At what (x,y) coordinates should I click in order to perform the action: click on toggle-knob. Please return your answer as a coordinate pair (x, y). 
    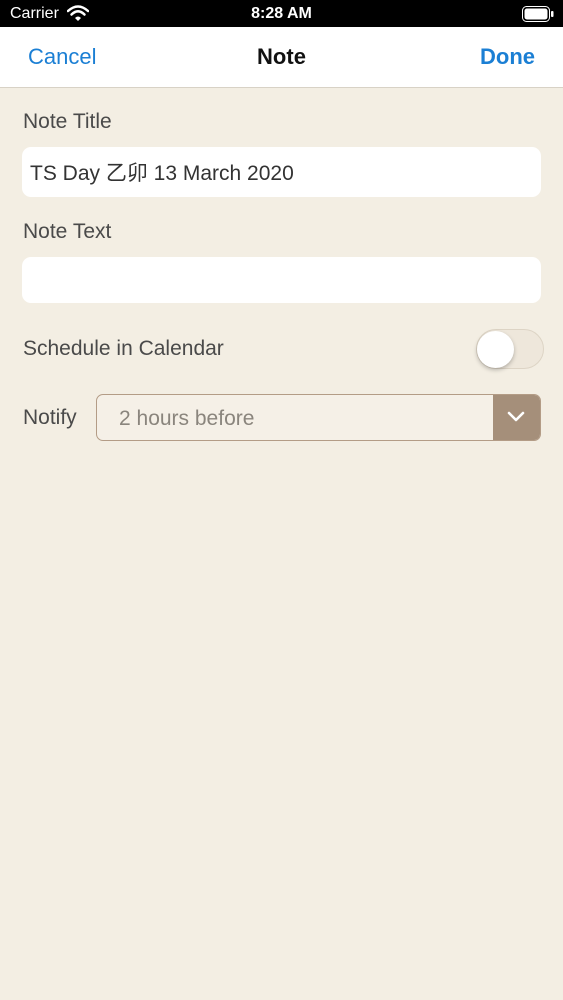
    Looking at the image, I should click on (495, 349).